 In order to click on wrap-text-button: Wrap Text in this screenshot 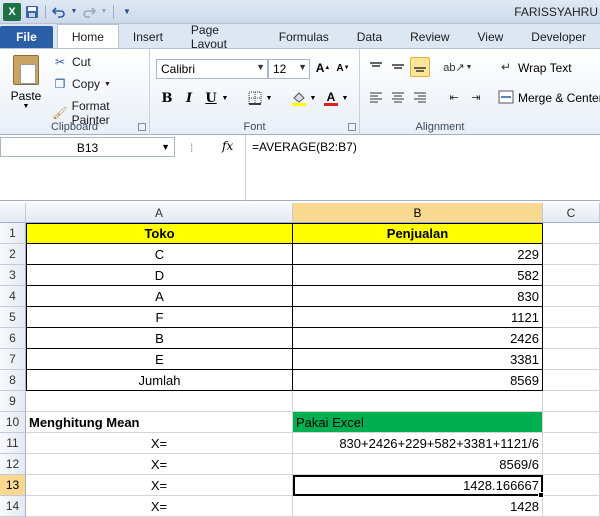, I will do `click(545, 68)`.